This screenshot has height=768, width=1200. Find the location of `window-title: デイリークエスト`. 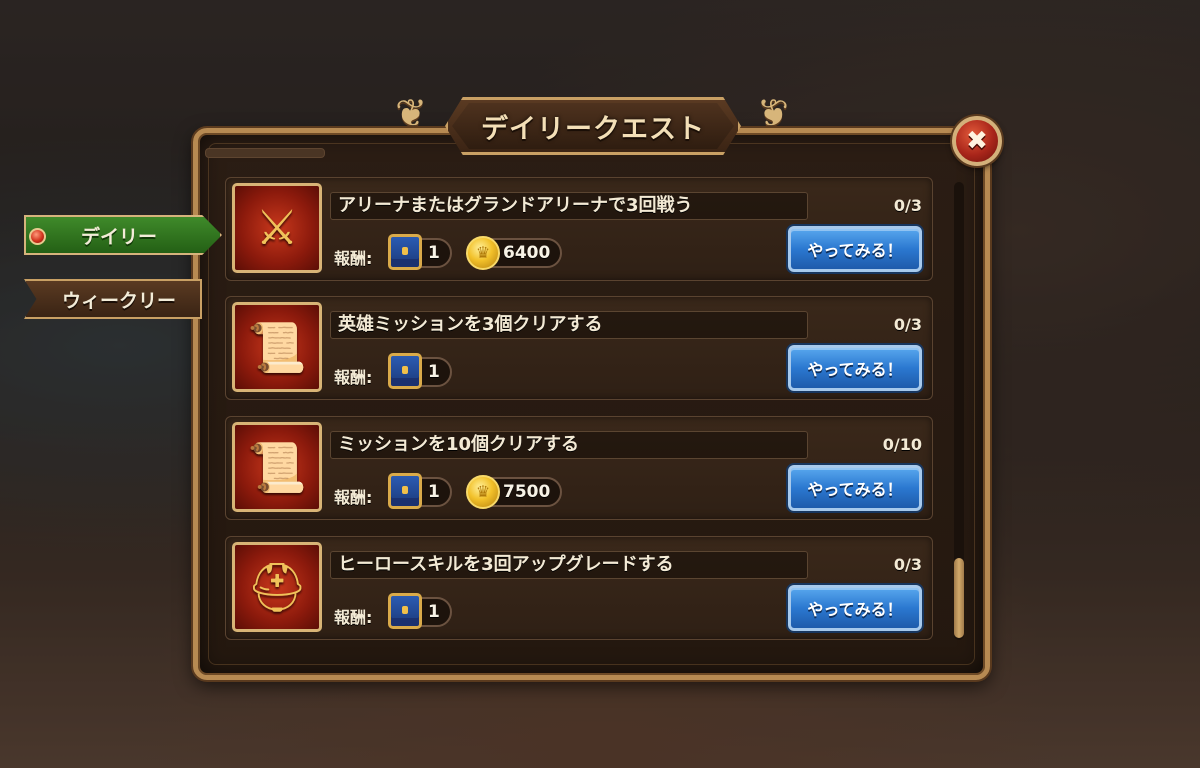

window-title: デイリークエスト is located at coordinates (593, 129).